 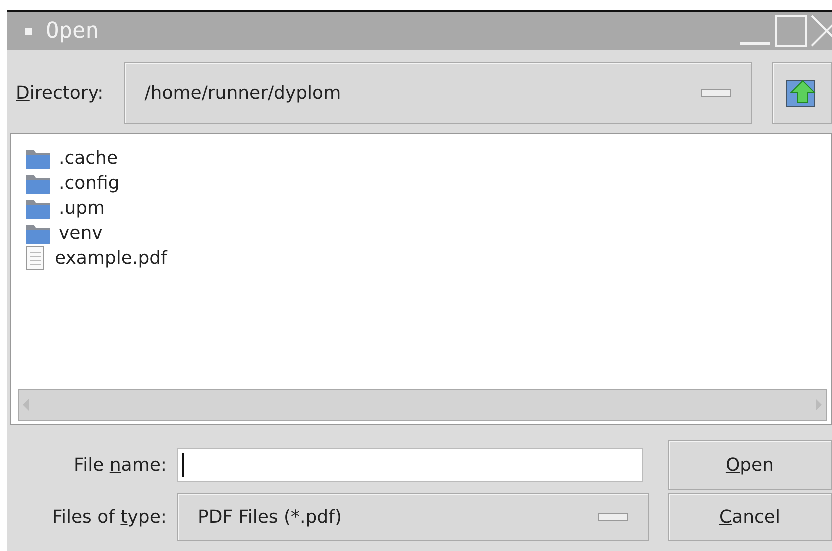 What do you see at coordinates (413, 517) in the screenshot?
I see `file-type-combo: PDF Files (*.pdf)` at bounding box center [413, 517].